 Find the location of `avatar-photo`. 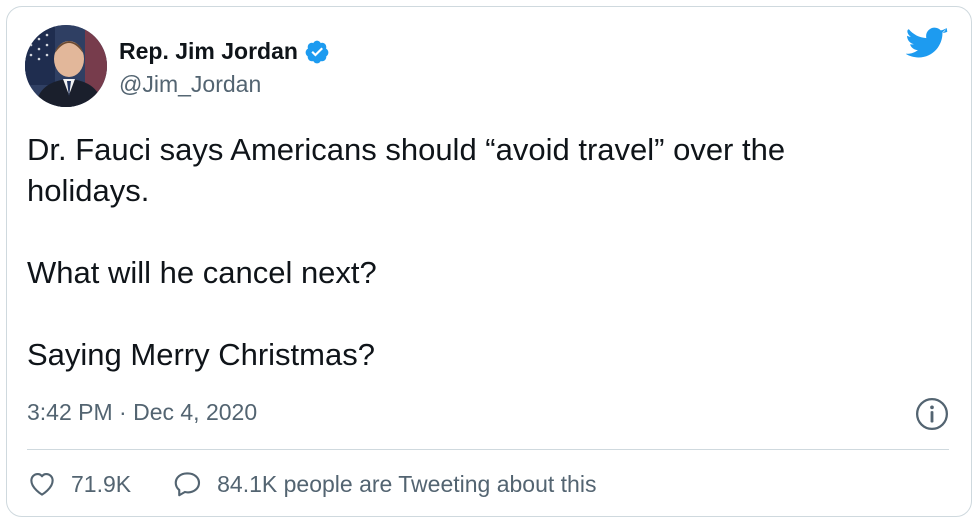

avatar-photo is located at coordinates (66, 66).